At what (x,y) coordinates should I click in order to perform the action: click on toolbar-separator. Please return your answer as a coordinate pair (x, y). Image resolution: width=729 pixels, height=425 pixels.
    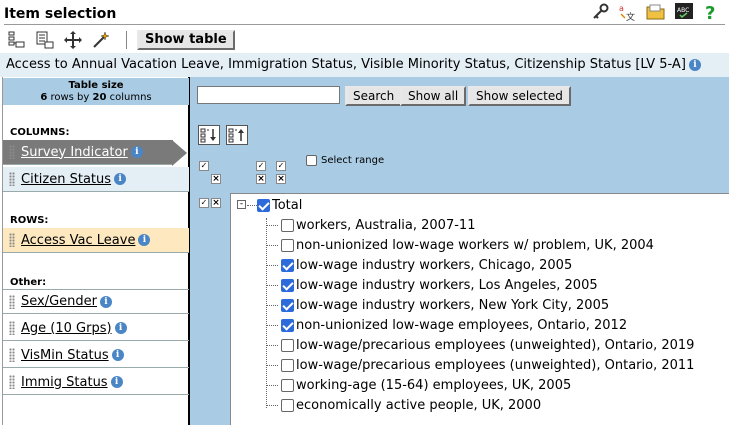
    Looking at the image, I should click on (126, 40).